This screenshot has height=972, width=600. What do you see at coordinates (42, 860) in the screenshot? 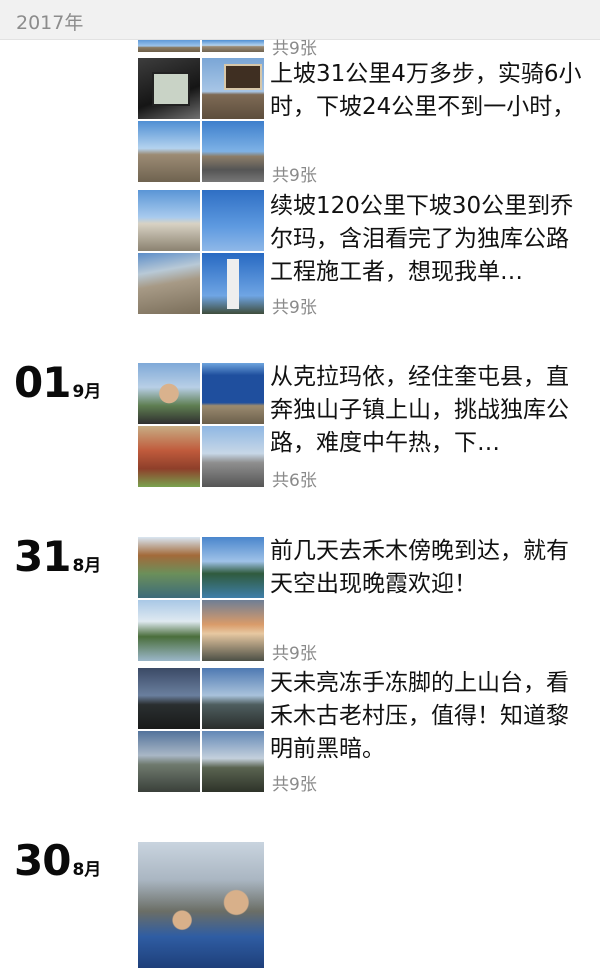
I see `date-day: 30` at bounding box center [42, 860].